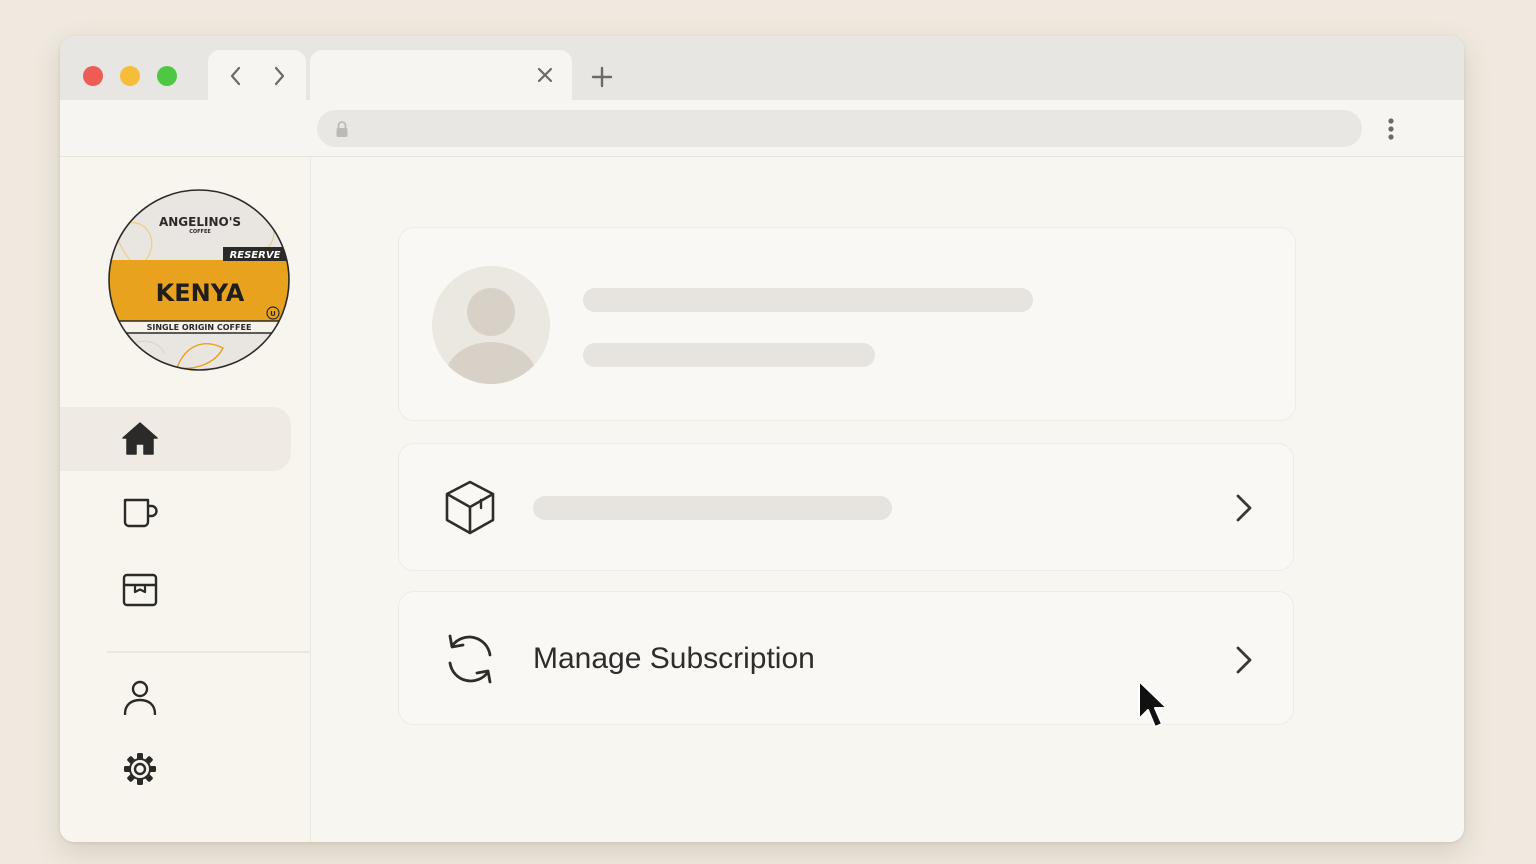 This screenshot has width=1536, height=864. What do you see at coordinates (273, 314) in the screenshot?
I see `logo-mark: U` at bounding box center [273, 314].